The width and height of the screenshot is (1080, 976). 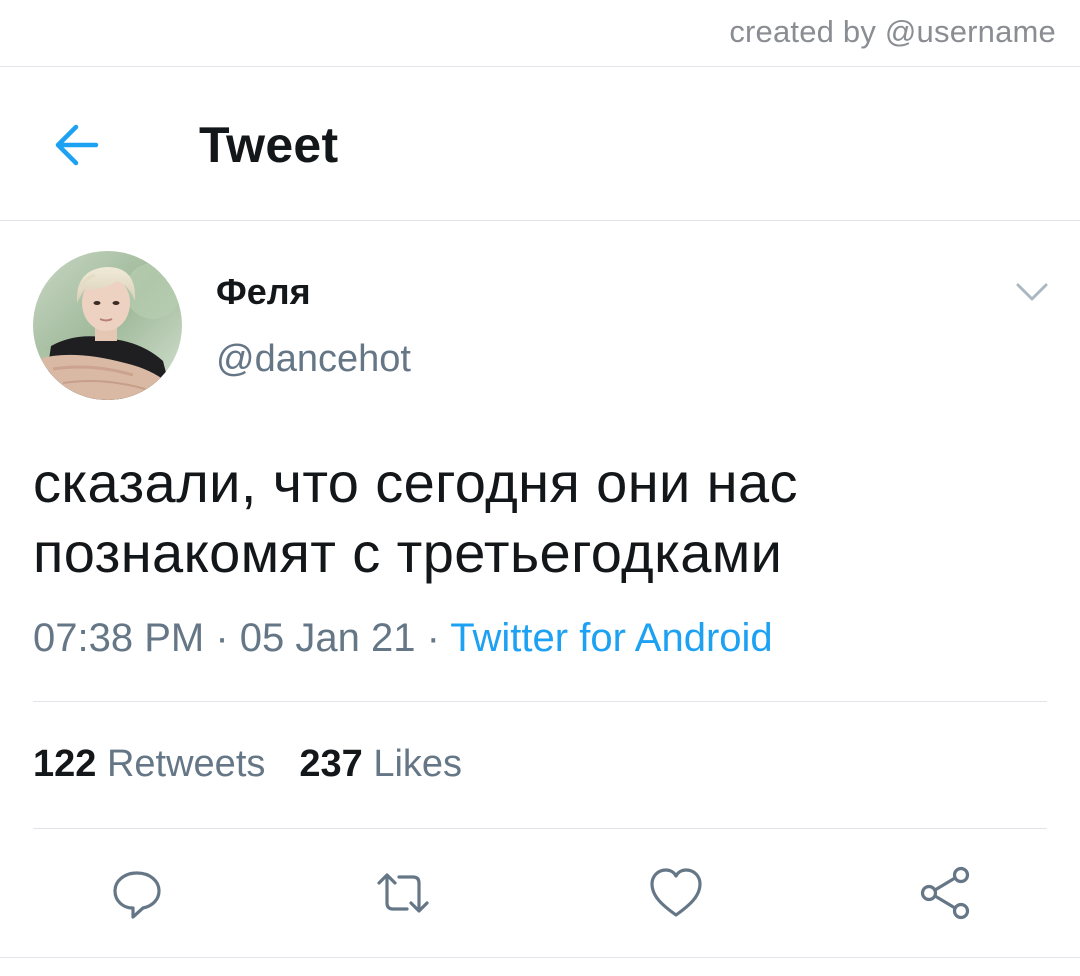 I want to click on tweet-text-line: познакомят с третьегодками, so click(x=408, y=552).